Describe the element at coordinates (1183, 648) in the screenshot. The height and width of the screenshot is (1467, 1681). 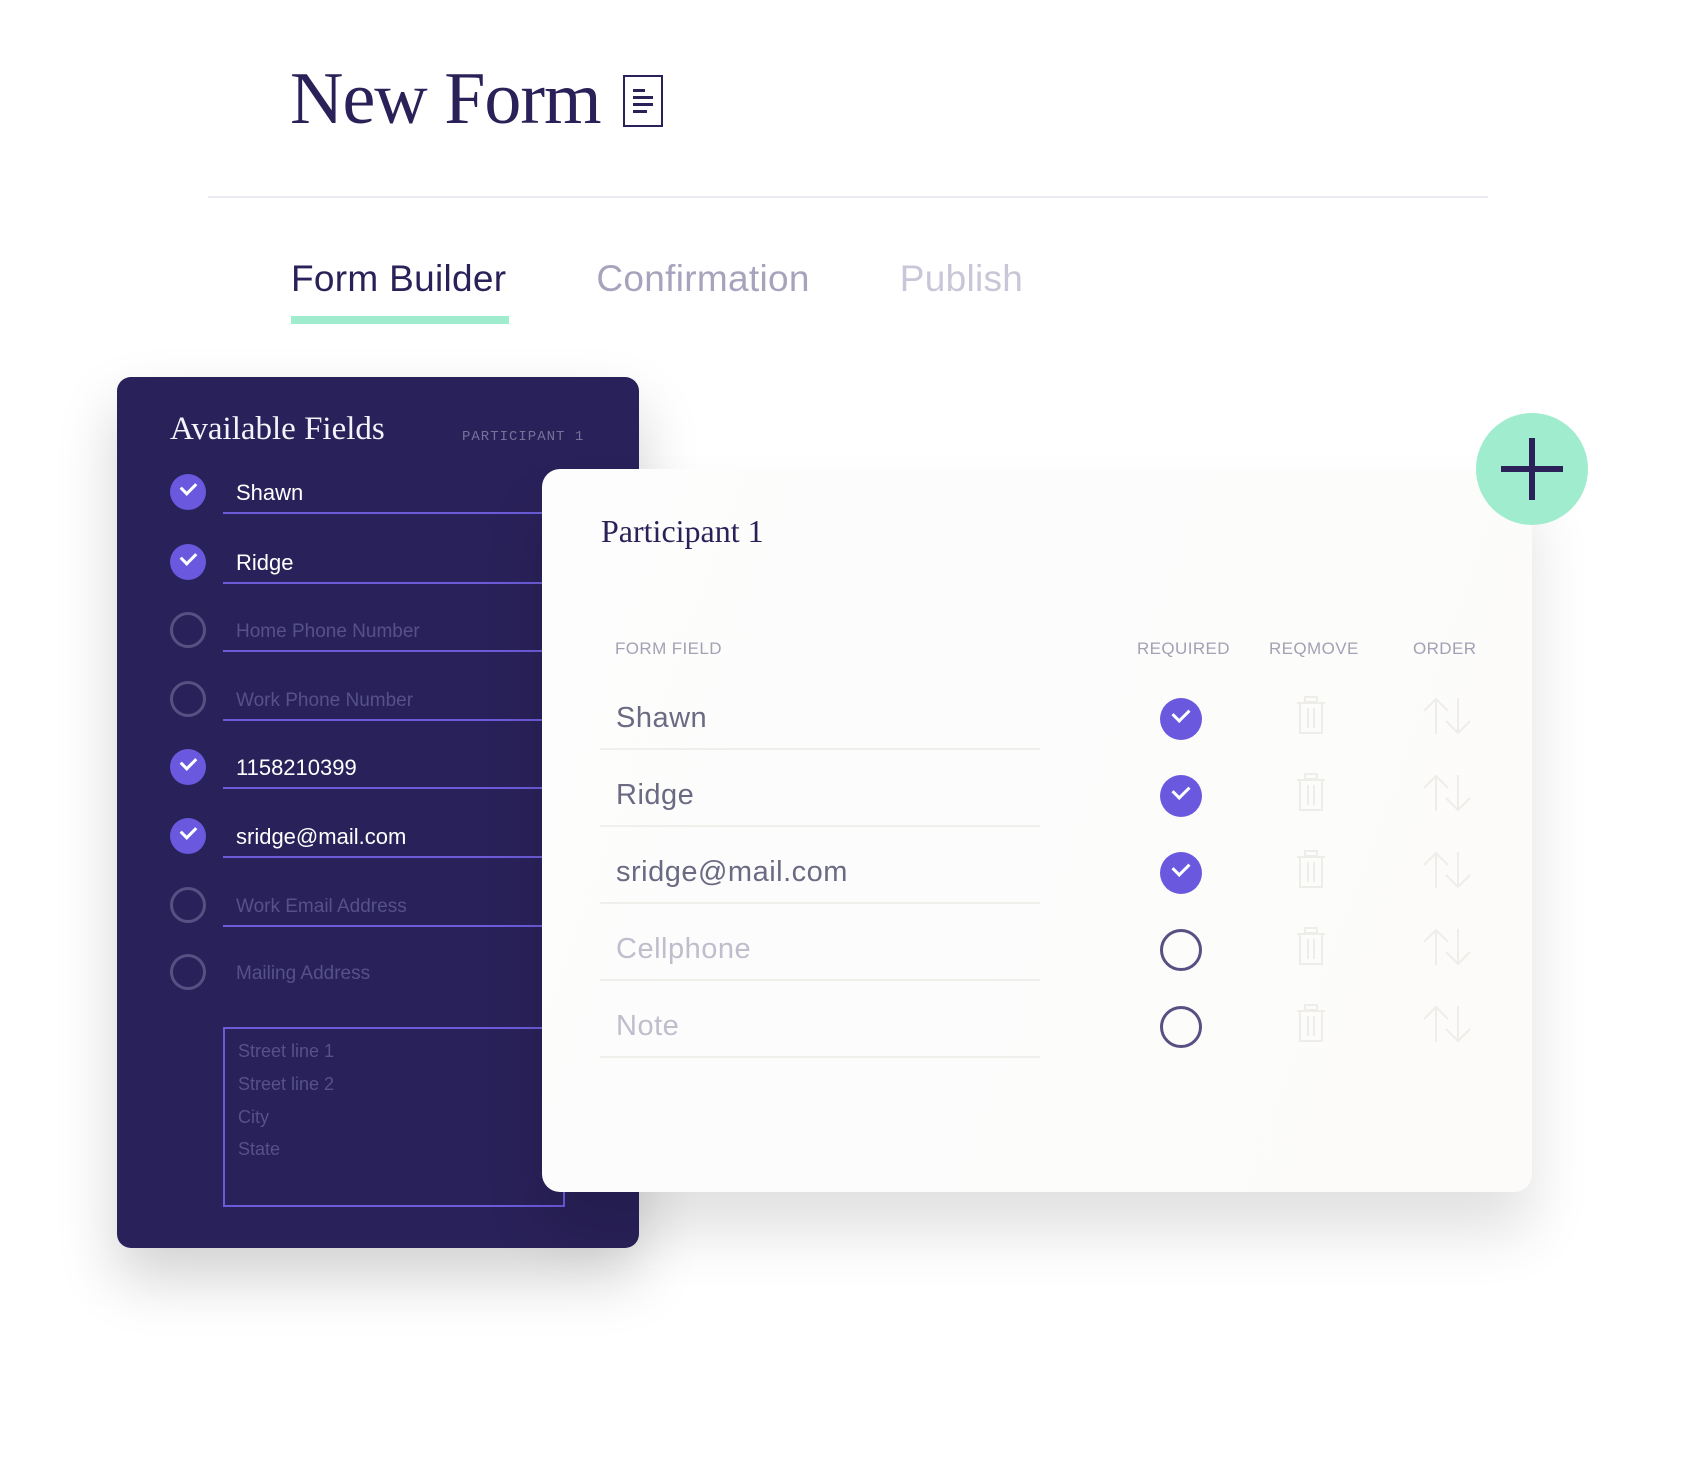
I see `column-header-required: REQUIRED` at that location.